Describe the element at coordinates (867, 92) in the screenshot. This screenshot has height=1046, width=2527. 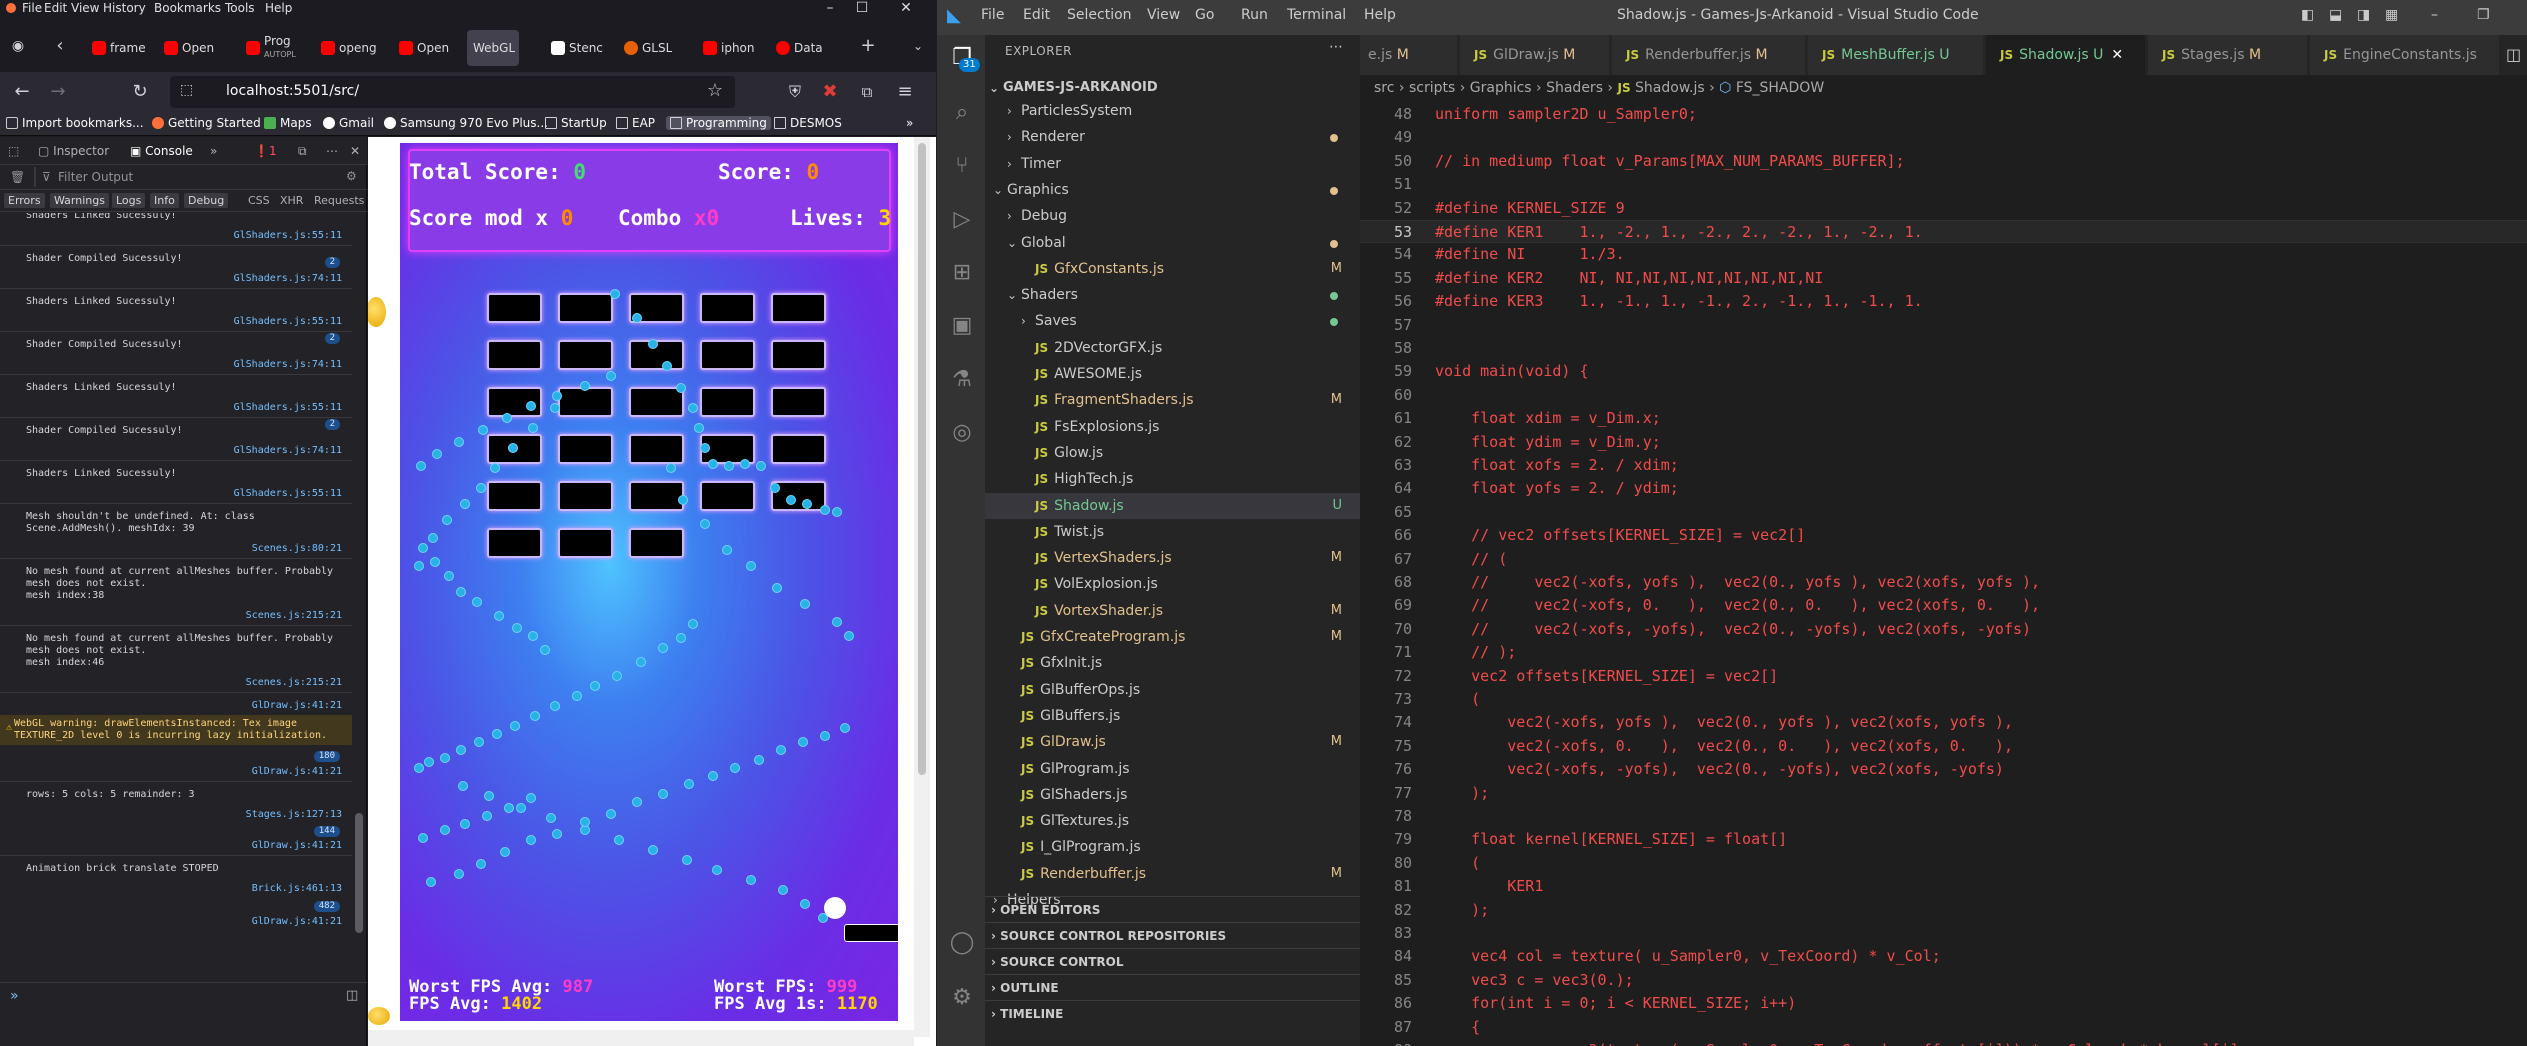
I see `extensions-puzzle-icon: ⧉` at that location.